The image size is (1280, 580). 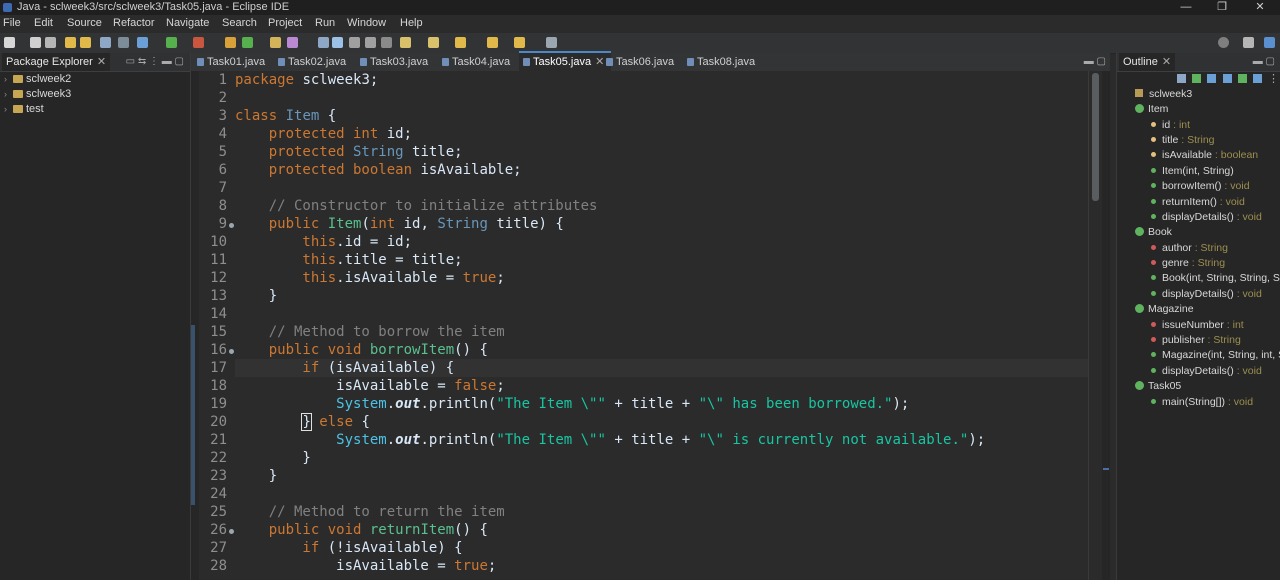 I want to click on tab-package-explorer: Package Explorer ✕, so click(x=56, y=62).